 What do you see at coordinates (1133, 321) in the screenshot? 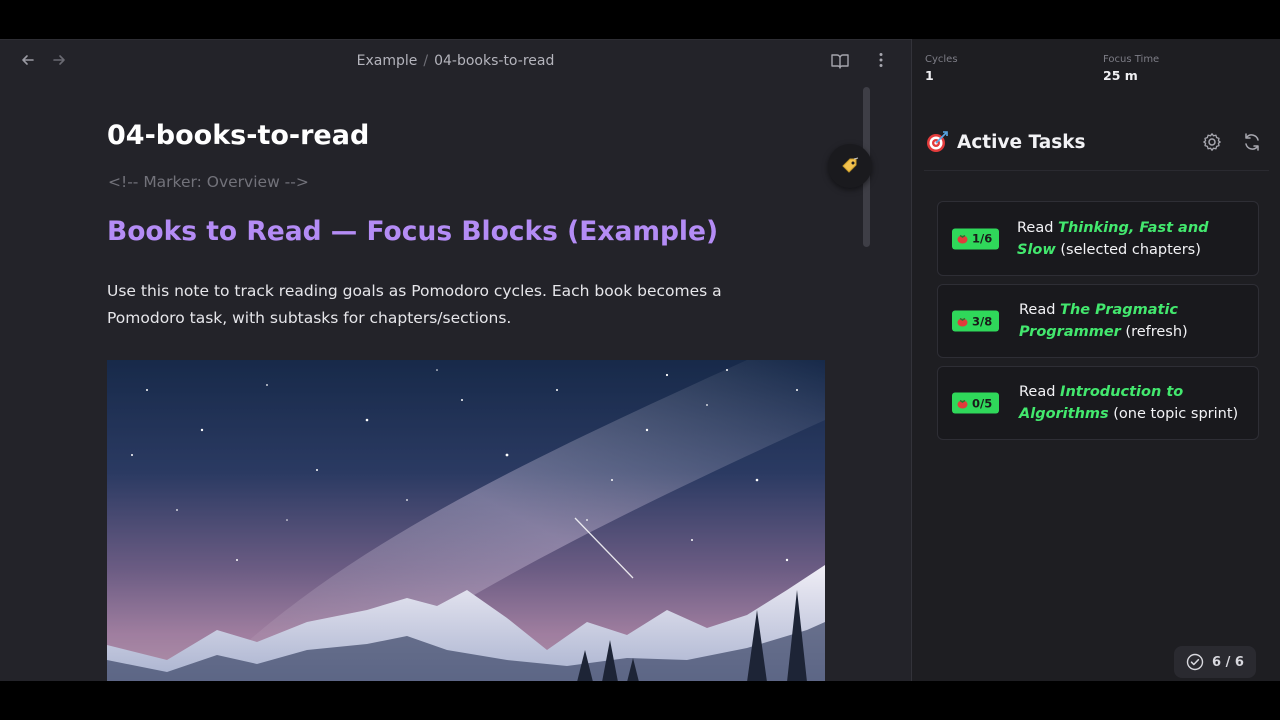
I see `task-text: Read The Pragmatic Programmer (refresh)` at bounding box center [1133, 321].